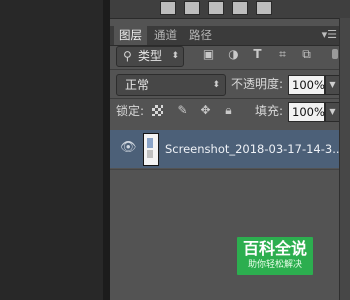 This screenshot has width=350, height=300. Describe the element at coordinates (130, 111) in the screenshot. I see `lock-label: 锁定:` at that location.